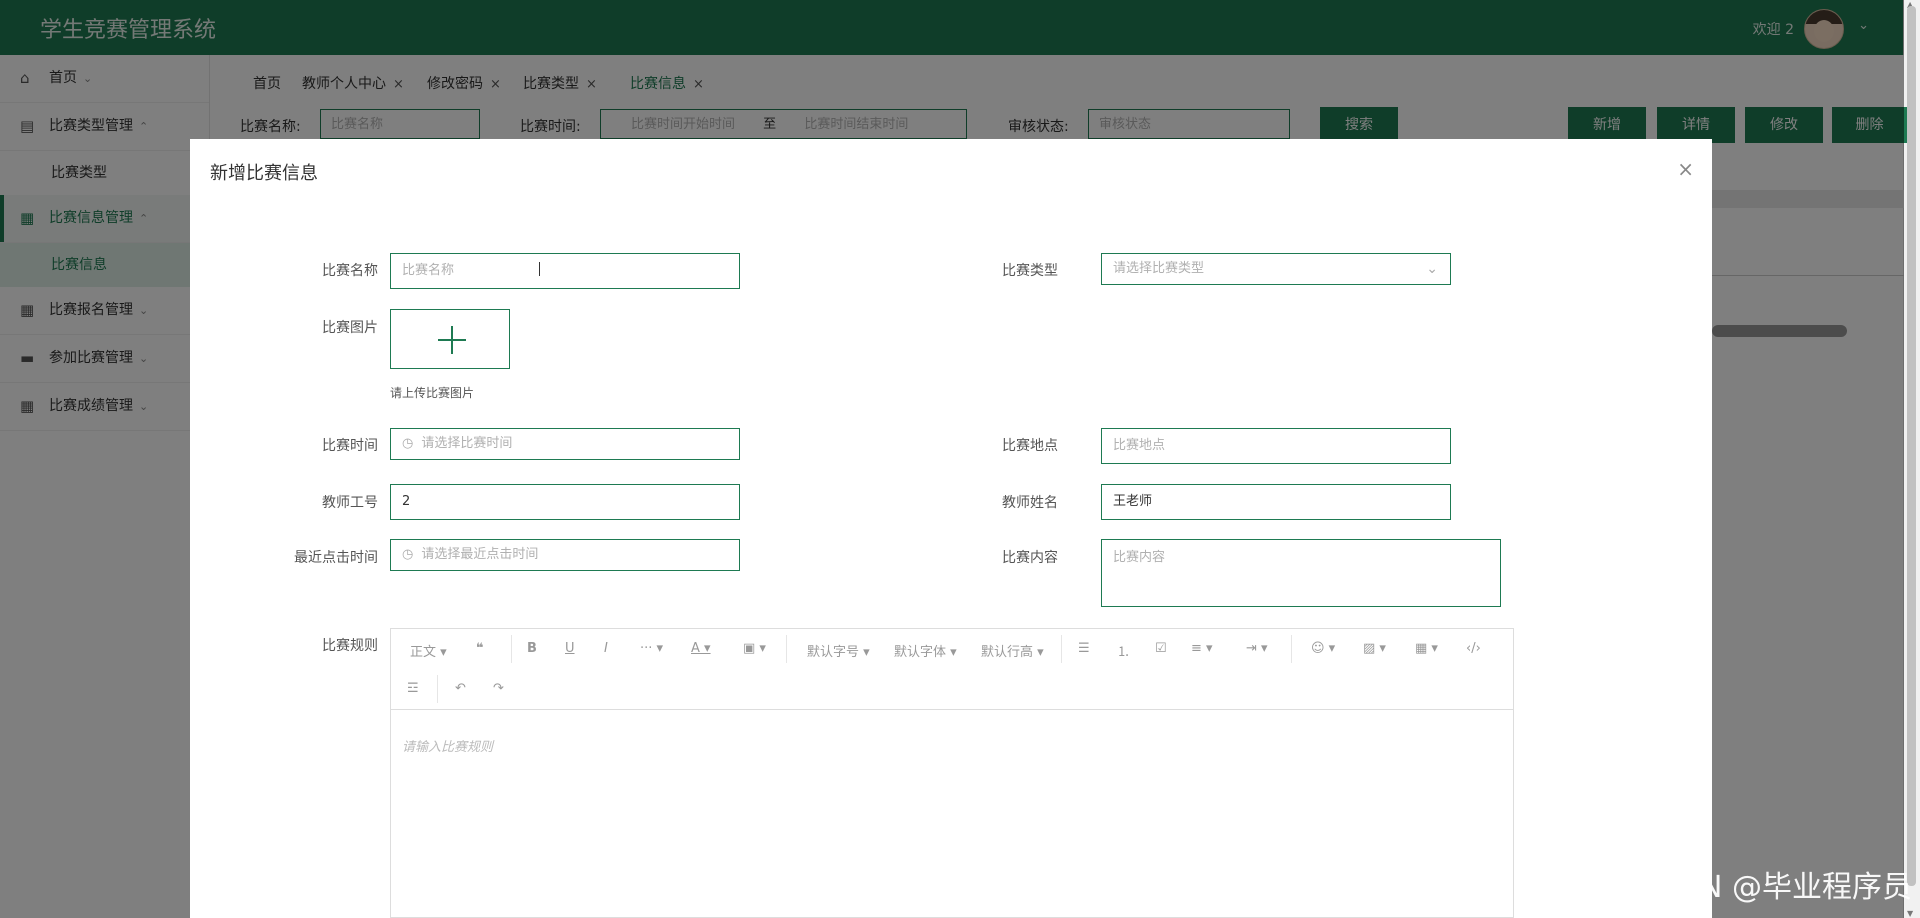 Image resolution: width=1920 pixels, height=918 pixels. Describe the element at coordinates (1473, 648) in the screenshot. I see `code-icon: ‹/›` at that location.